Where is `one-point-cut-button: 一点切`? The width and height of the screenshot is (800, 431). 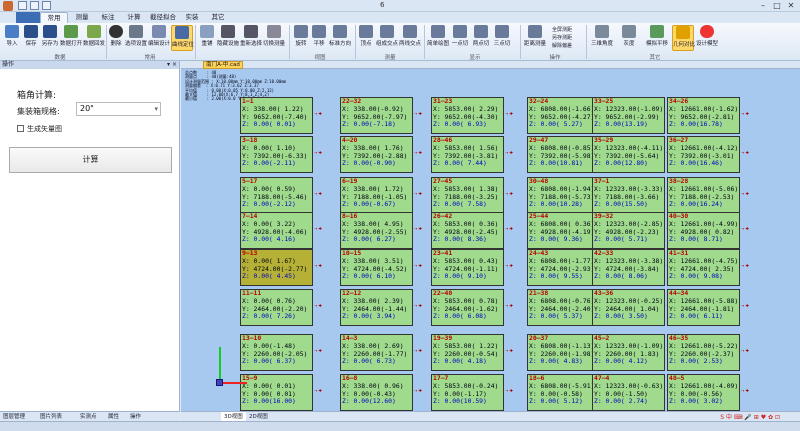
one-point-cut-button: 一点切 is located at coordinates (460, 38).